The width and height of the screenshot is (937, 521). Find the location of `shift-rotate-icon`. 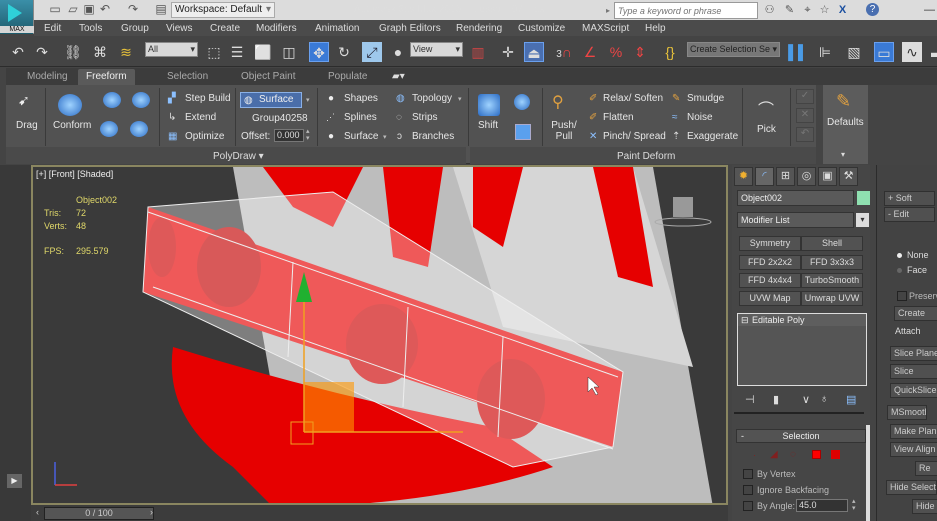

shift-rotate-icon is located at coordinates (522, 102).